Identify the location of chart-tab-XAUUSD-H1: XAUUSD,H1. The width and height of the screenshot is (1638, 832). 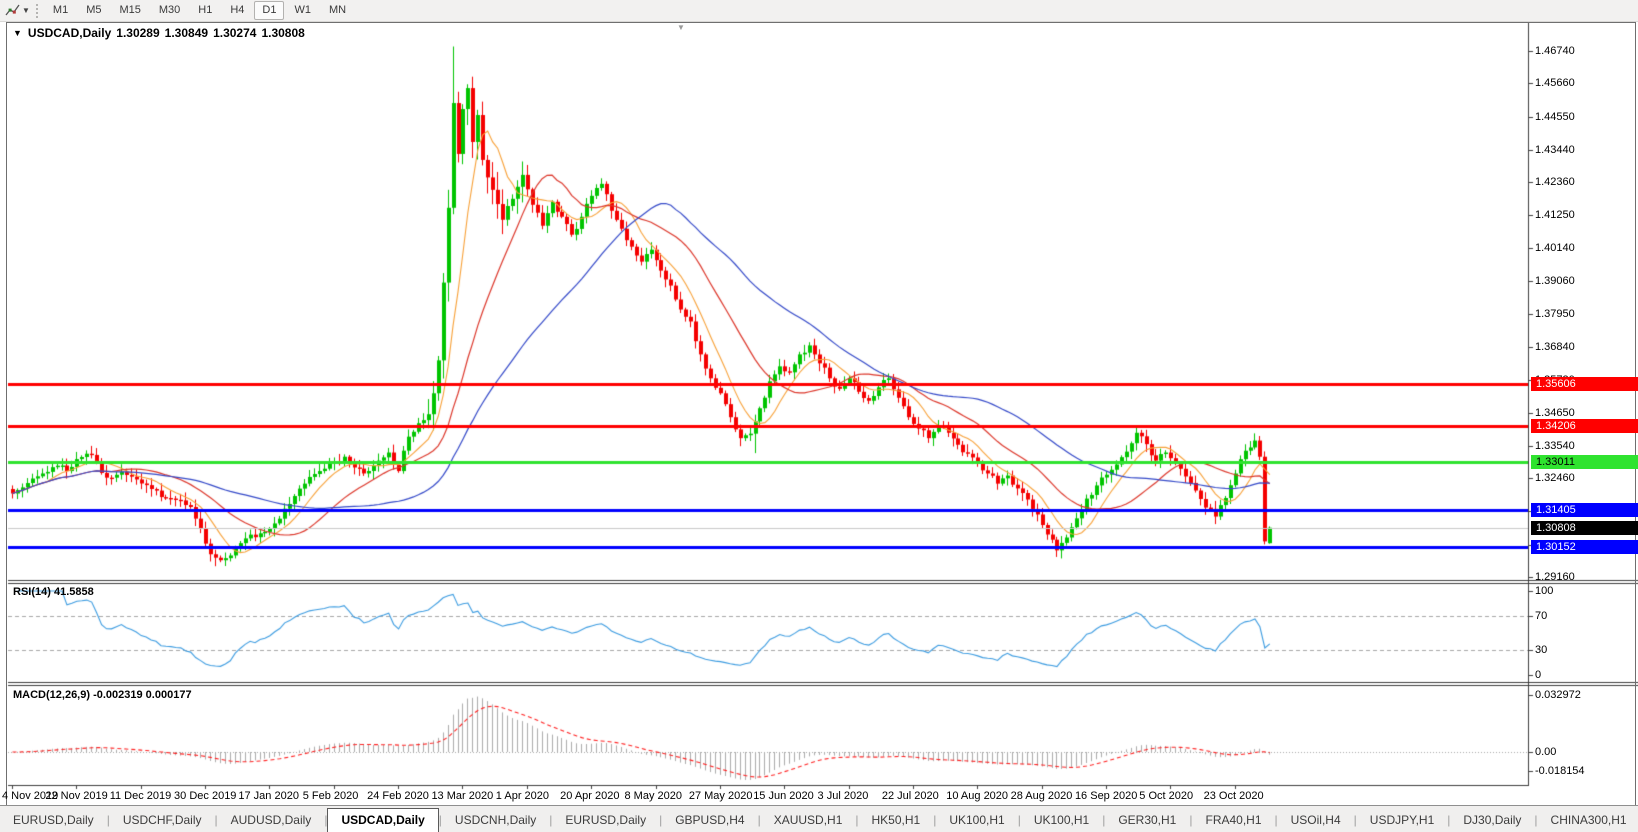
(808, 820).